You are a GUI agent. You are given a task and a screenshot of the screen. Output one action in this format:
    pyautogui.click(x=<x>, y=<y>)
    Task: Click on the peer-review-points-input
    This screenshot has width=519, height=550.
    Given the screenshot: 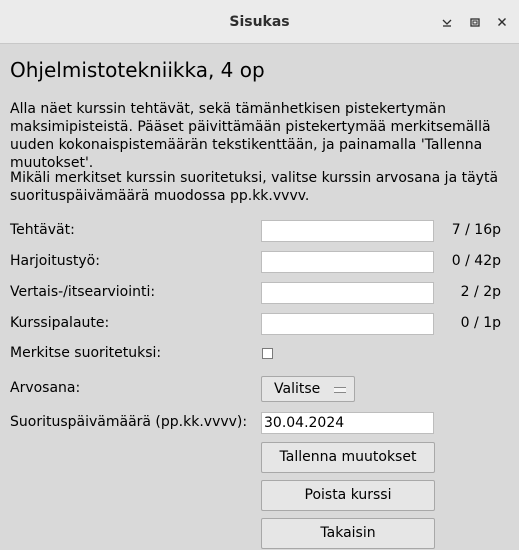 What is the action you would take?
    pyautogui.click(x=347, y=293)
    